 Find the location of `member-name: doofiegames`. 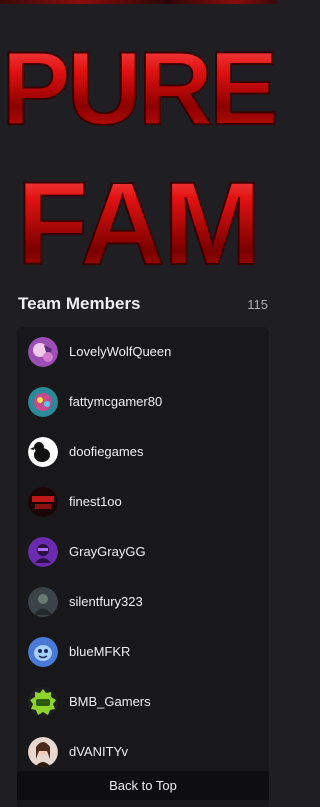

member-name: doofiegames is located at coordinates (106, 451).